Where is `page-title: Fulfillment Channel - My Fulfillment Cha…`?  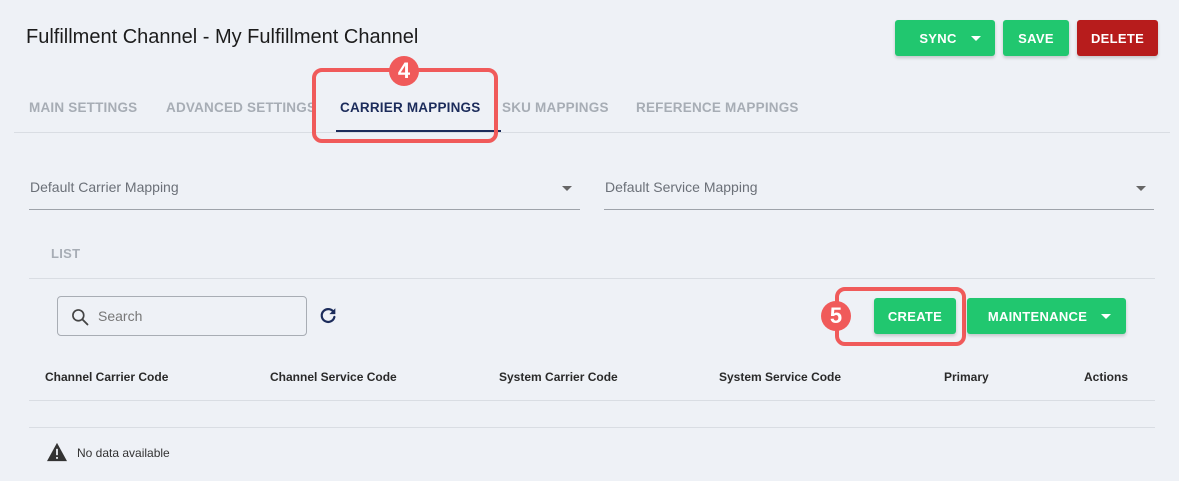
page-title: Fulfillment Channel - My Fulfillment Cha… is located at coordinates (222, 37).